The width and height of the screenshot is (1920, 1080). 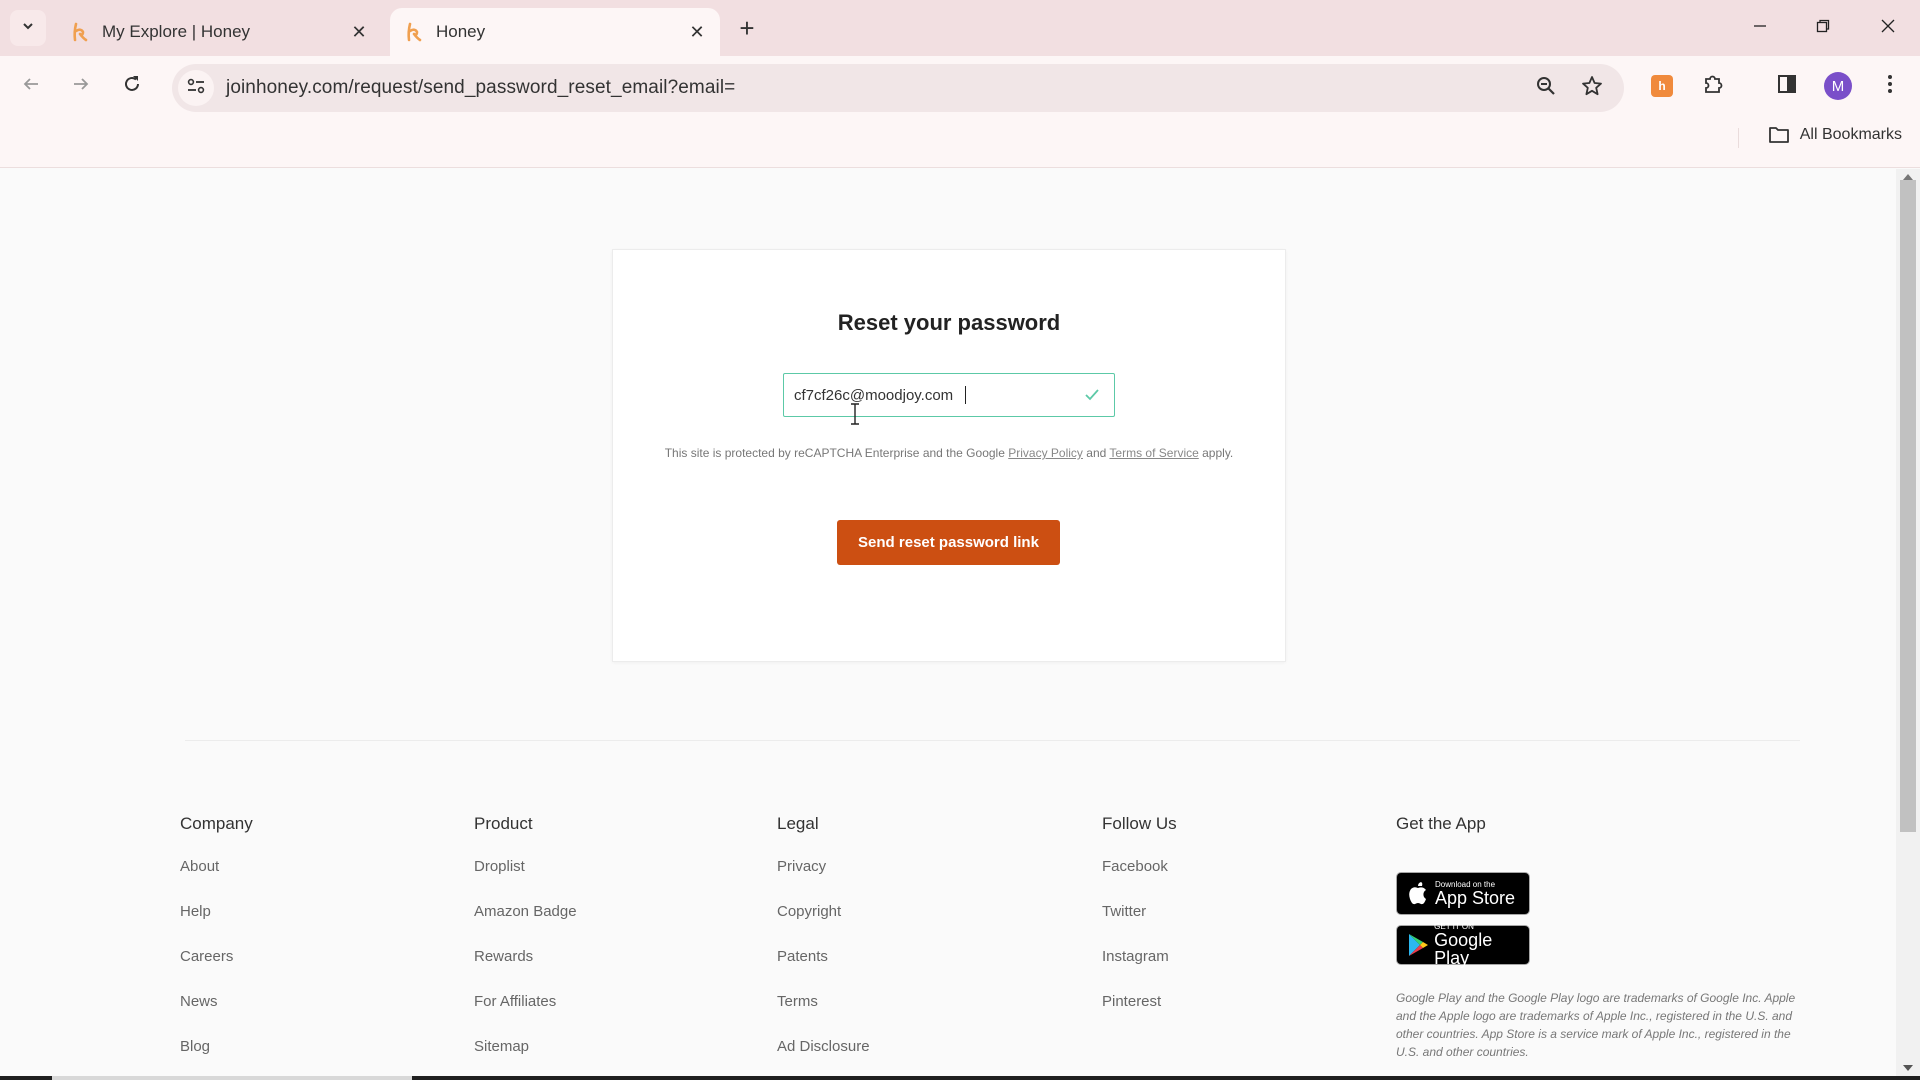 What do you see at coordinates (525, 1015) in the screenshot?
I see `footer-link-for-affiliates: For Affiliates` at bounding box center [525, 1015].